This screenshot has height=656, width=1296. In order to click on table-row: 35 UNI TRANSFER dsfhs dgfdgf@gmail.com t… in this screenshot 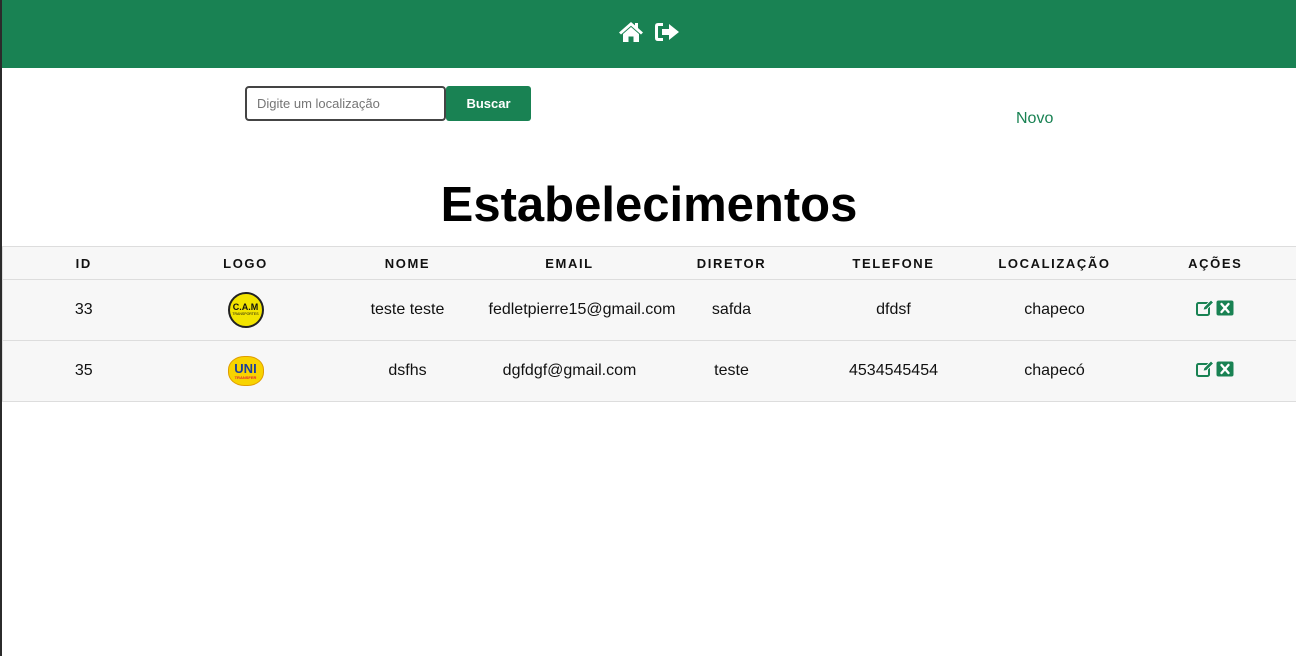, I will do `click(649, 371)`.